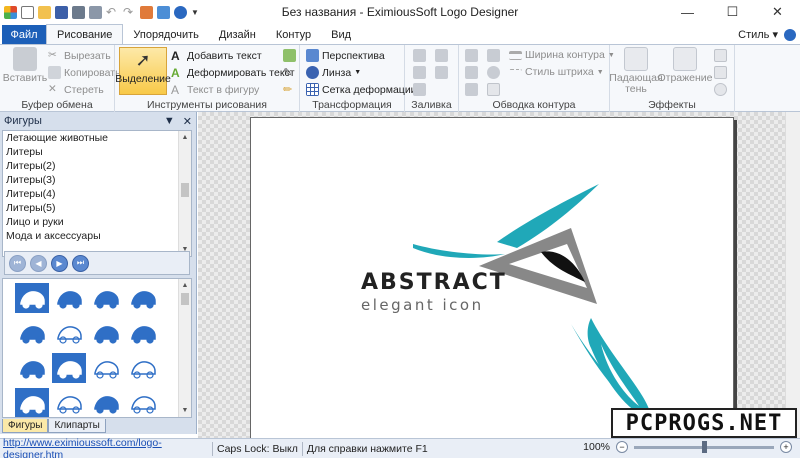  I want to click on list-item: Литеры(4), so click(97, 194).